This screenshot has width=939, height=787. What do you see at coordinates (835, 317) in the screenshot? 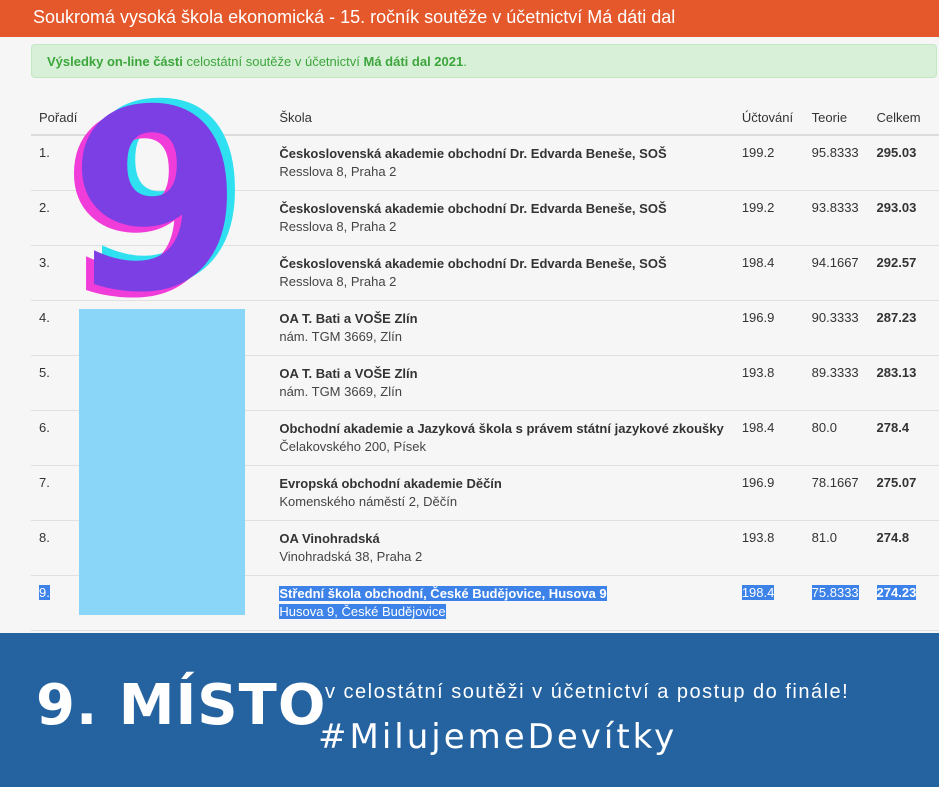
I see `theory-score: 90.3333` at bounding box center [835, 317].